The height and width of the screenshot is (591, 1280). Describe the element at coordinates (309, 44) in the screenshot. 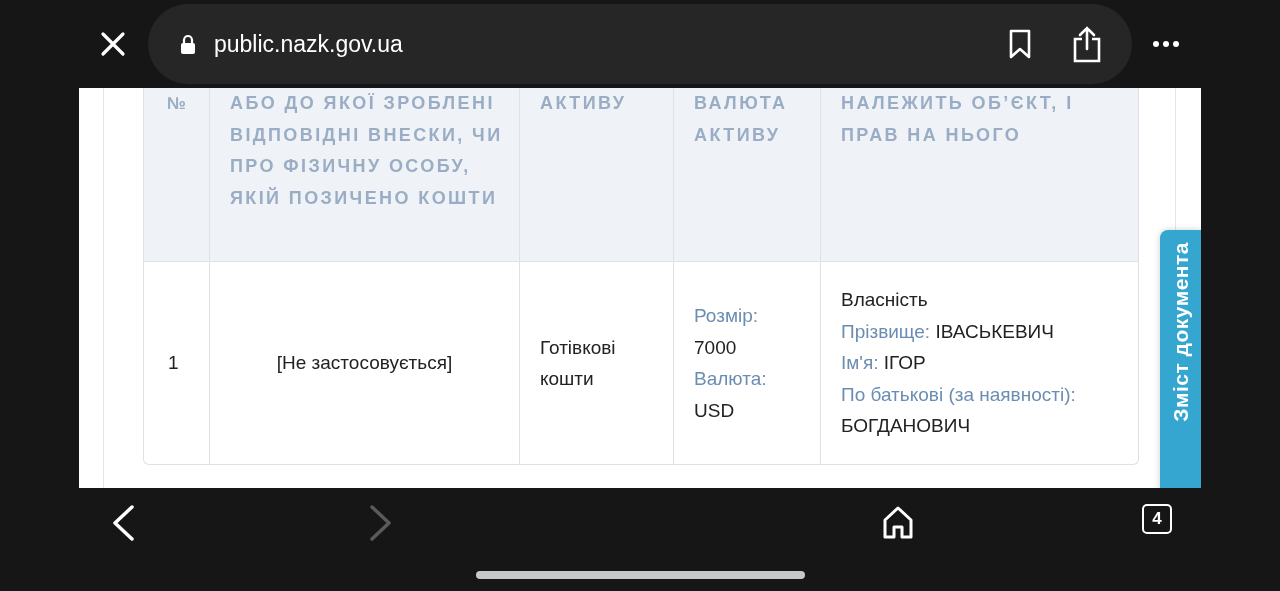

I see `url-text: public.nazk.gov.ua` at that location.